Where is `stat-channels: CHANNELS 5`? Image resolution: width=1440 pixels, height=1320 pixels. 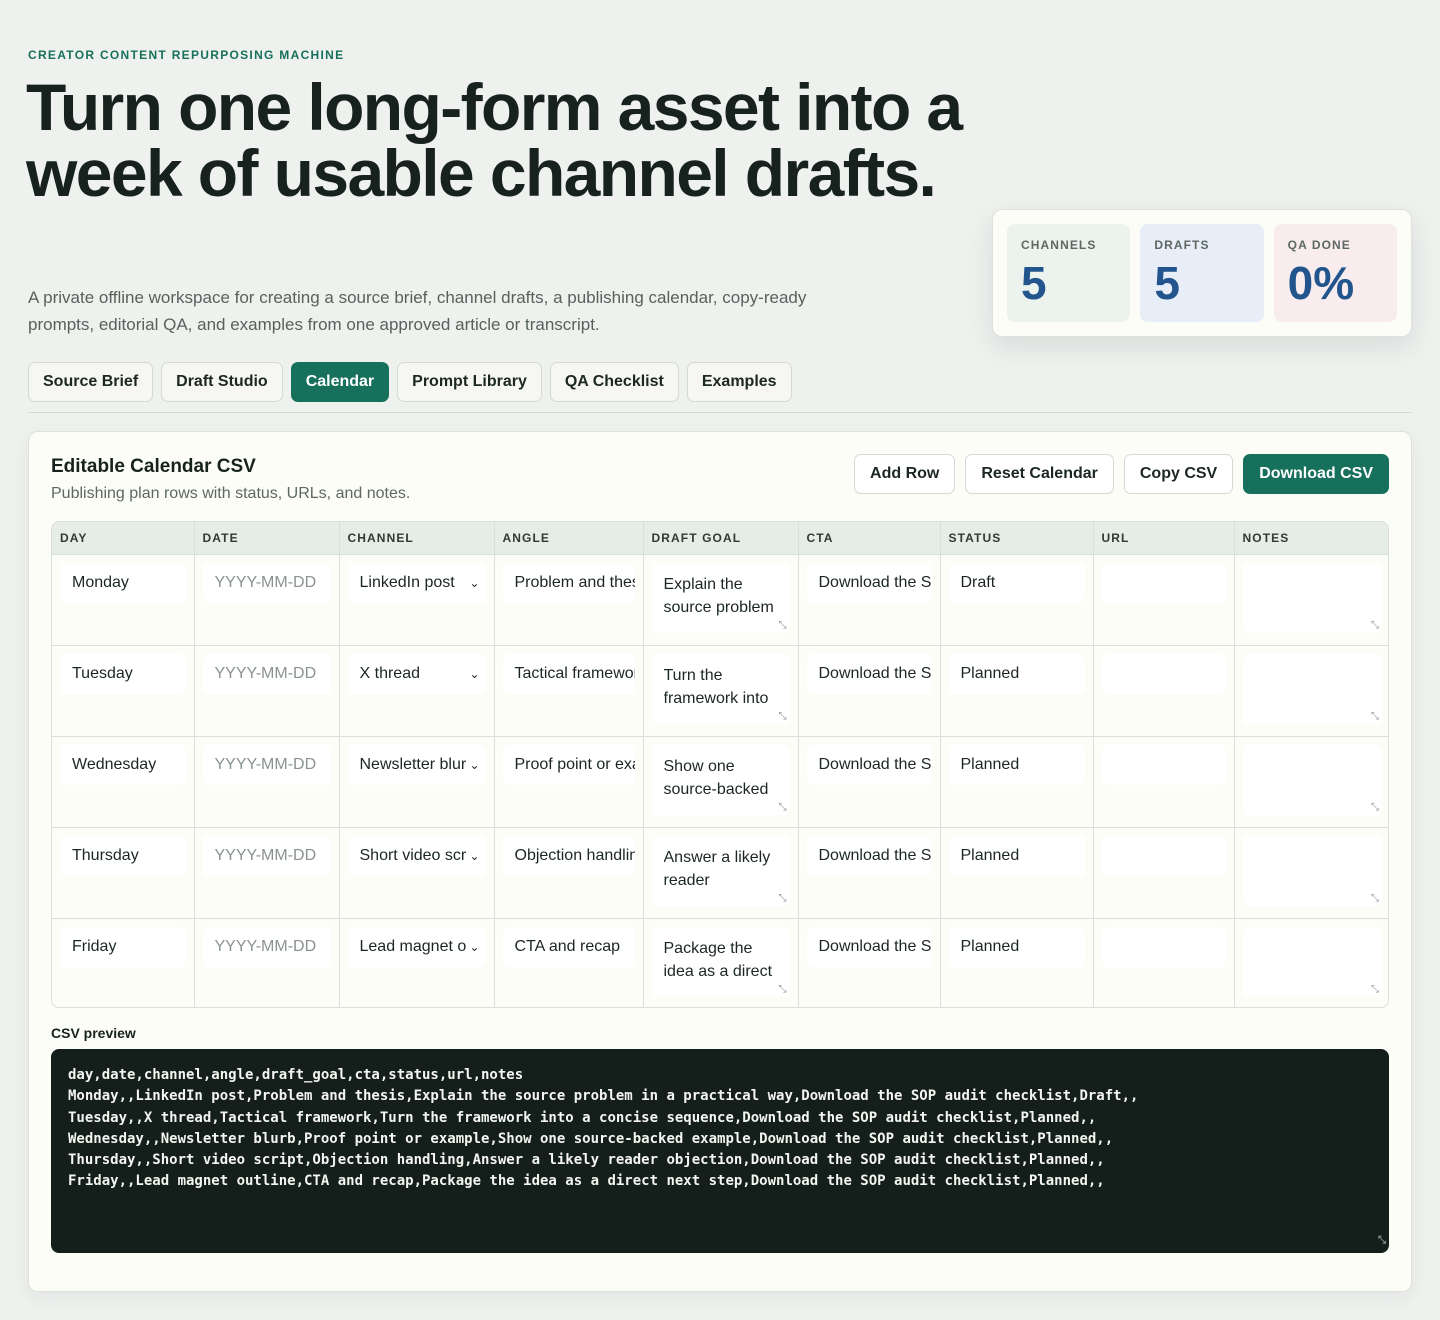
stat-channels: CHANNELS 5 is located at coordinates (1069, 273).